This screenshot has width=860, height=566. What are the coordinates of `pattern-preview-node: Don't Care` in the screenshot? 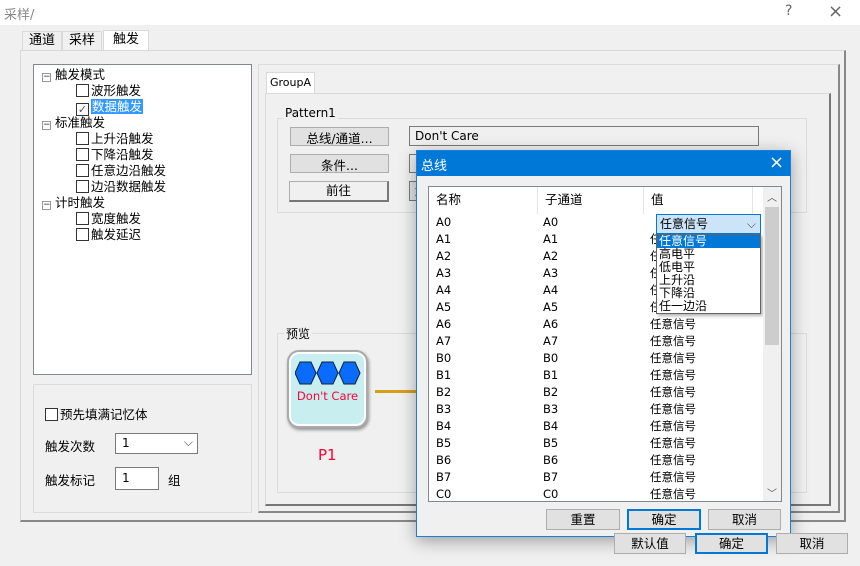 It's located at (327, 389).